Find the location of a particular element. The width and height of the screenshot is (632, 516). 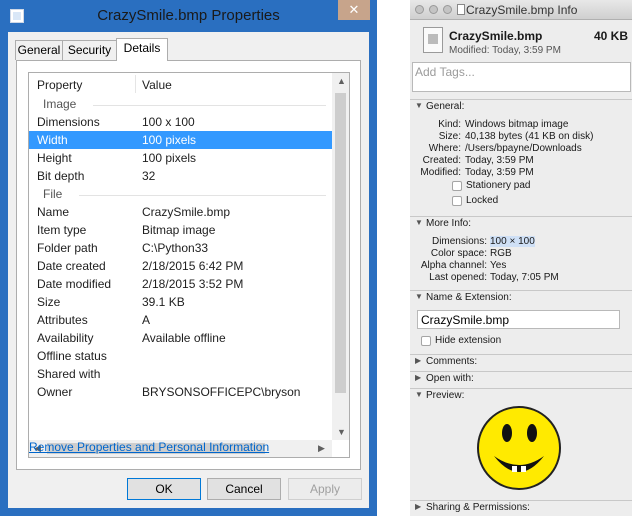

table-row: Owner BRYSONSOFFICEPC\bryson is located at coordinates (180, 392).